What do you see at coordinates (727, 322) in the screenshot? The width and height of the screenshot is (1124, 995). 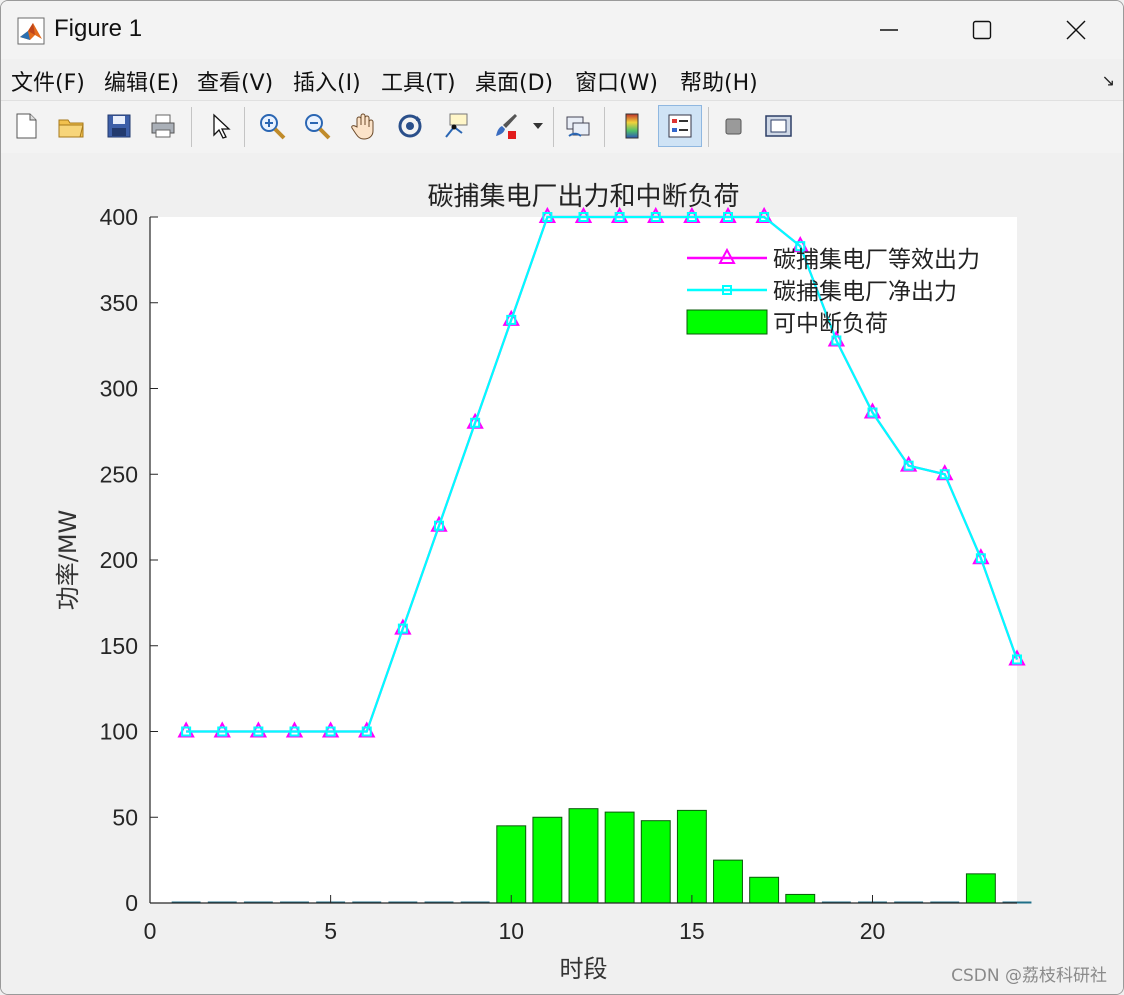 I see `legend-swatch-bar` at bounding box center [727, 322].